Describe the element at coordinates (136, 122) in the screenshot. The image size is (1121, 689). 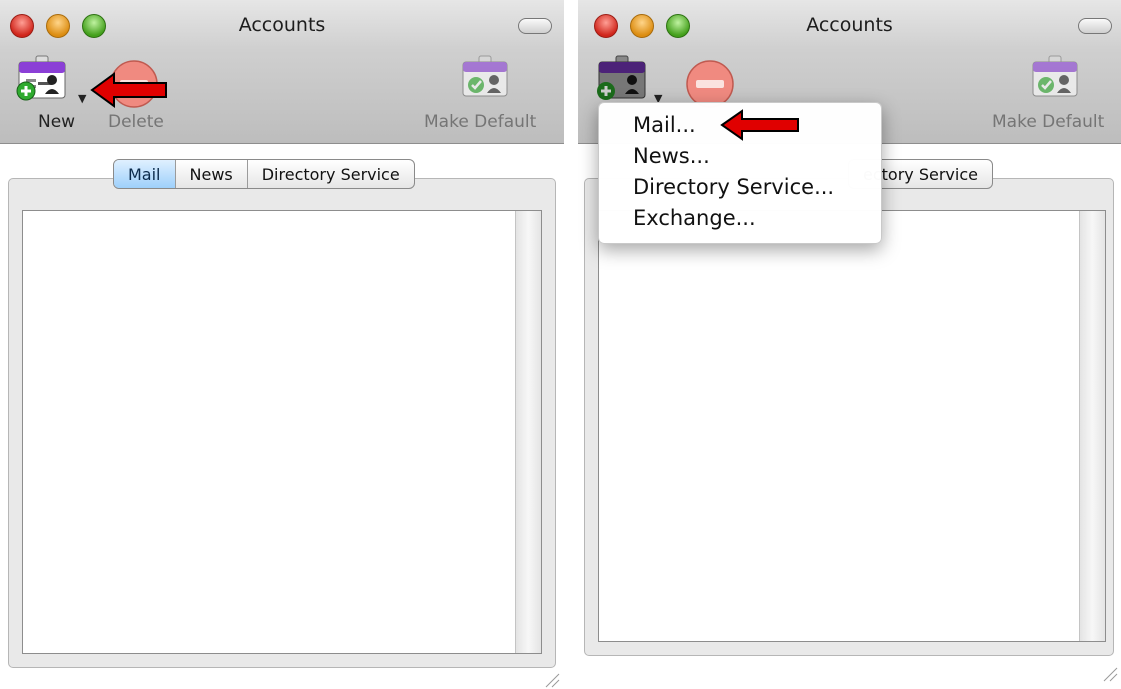
I see `delete-button-label: Delete` at that location.